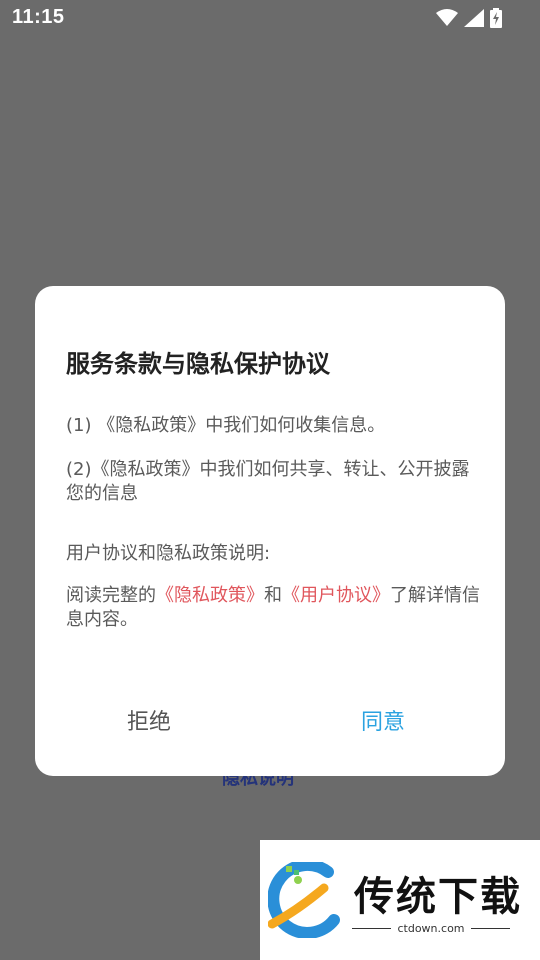 This screenshot has height=960, width=540. I want to click on watermark-domain-row: ctdown.com, so click(431, 928).